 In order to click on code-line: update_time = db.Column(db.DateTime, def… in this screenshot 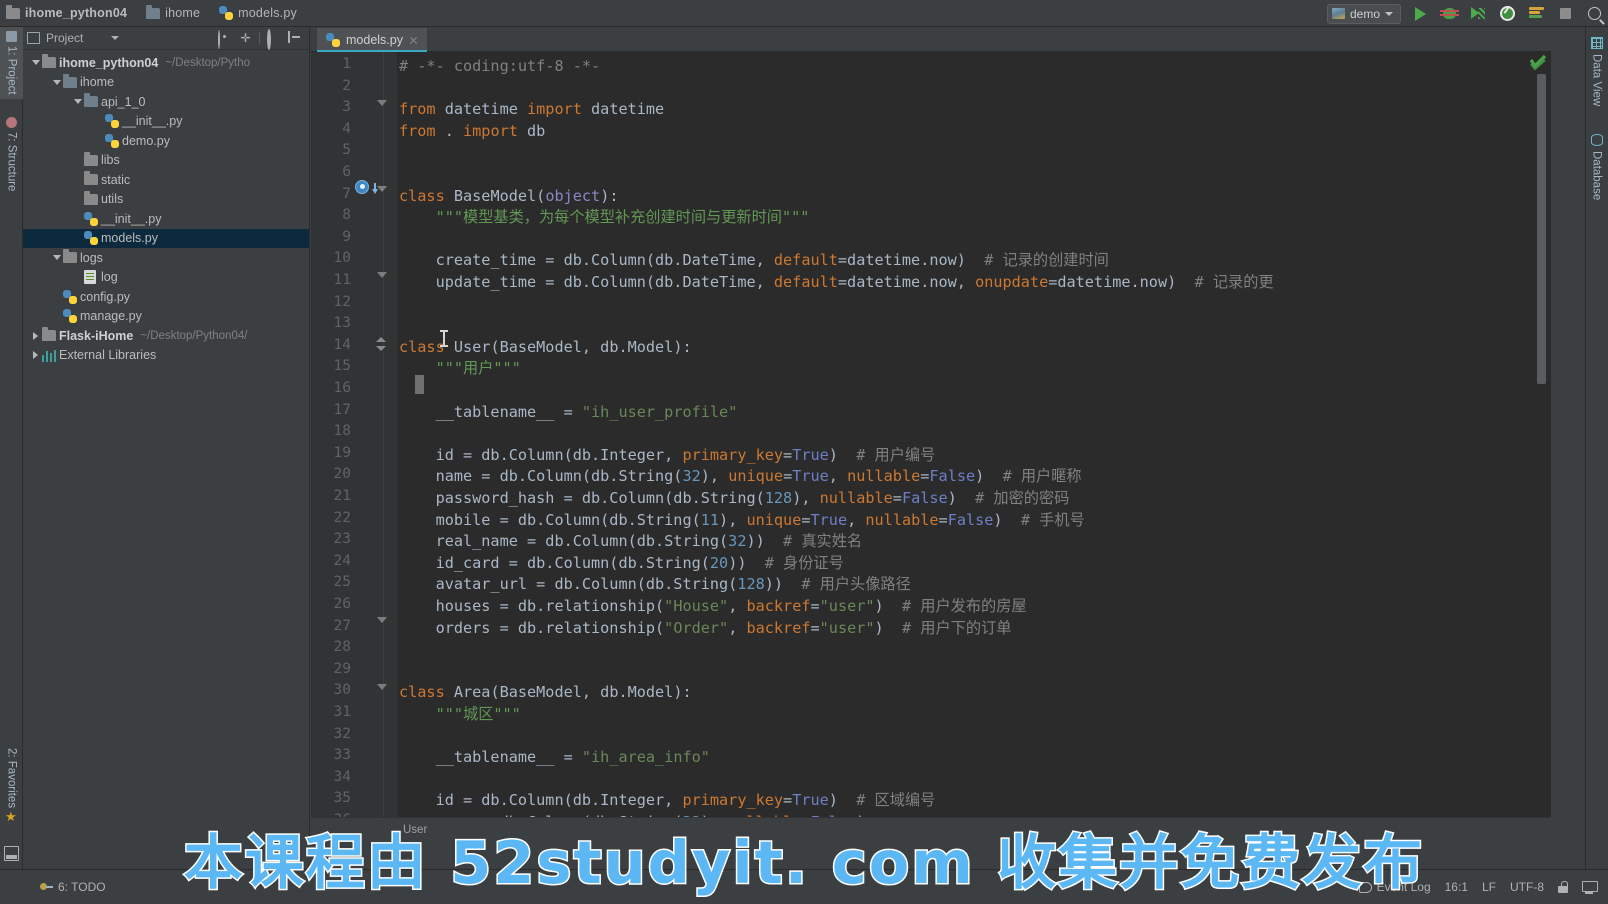, I will do `click(836, 283)`.